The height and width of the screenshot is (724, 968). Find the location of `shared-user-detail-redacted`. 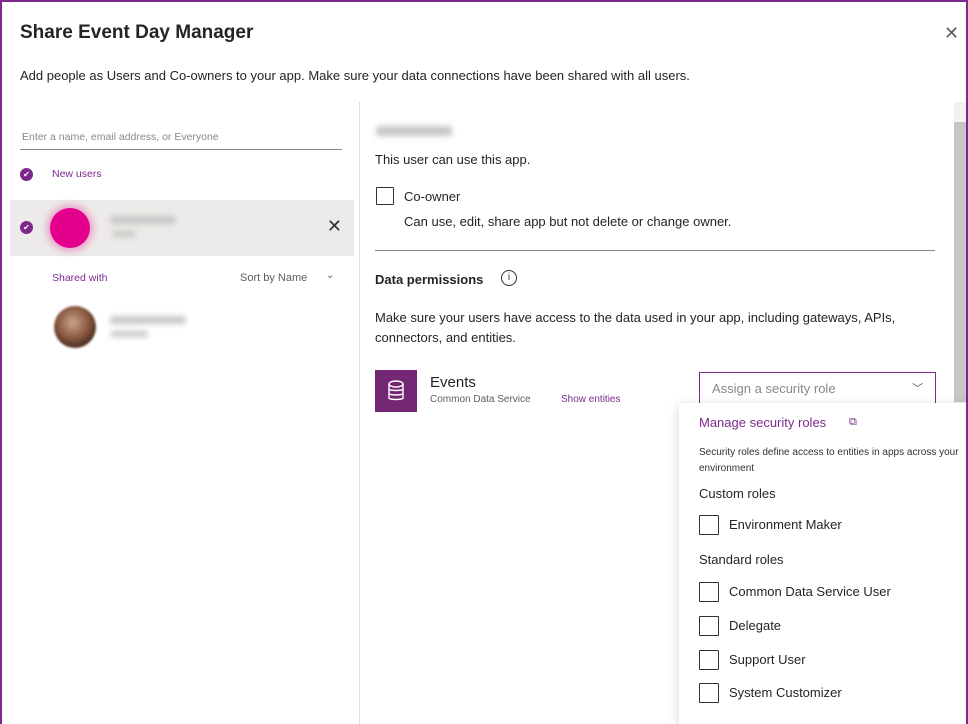

shared-user-detail-redacted is located at coordinates (129, 334).